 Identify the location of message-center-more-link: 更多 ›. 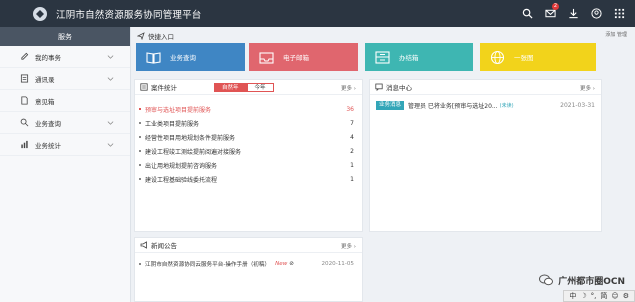
(587, 88).